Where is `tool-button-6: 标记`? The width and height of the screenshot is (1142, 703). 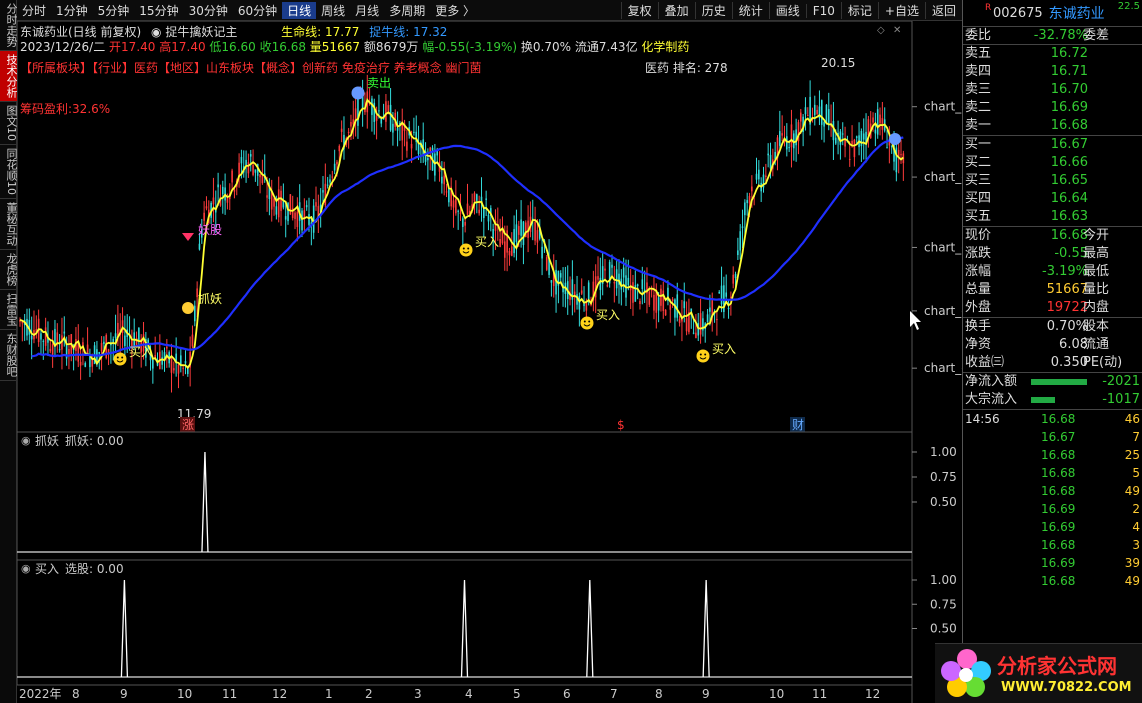 tool-button-6: 标记 is located at coordinates (859, 10).